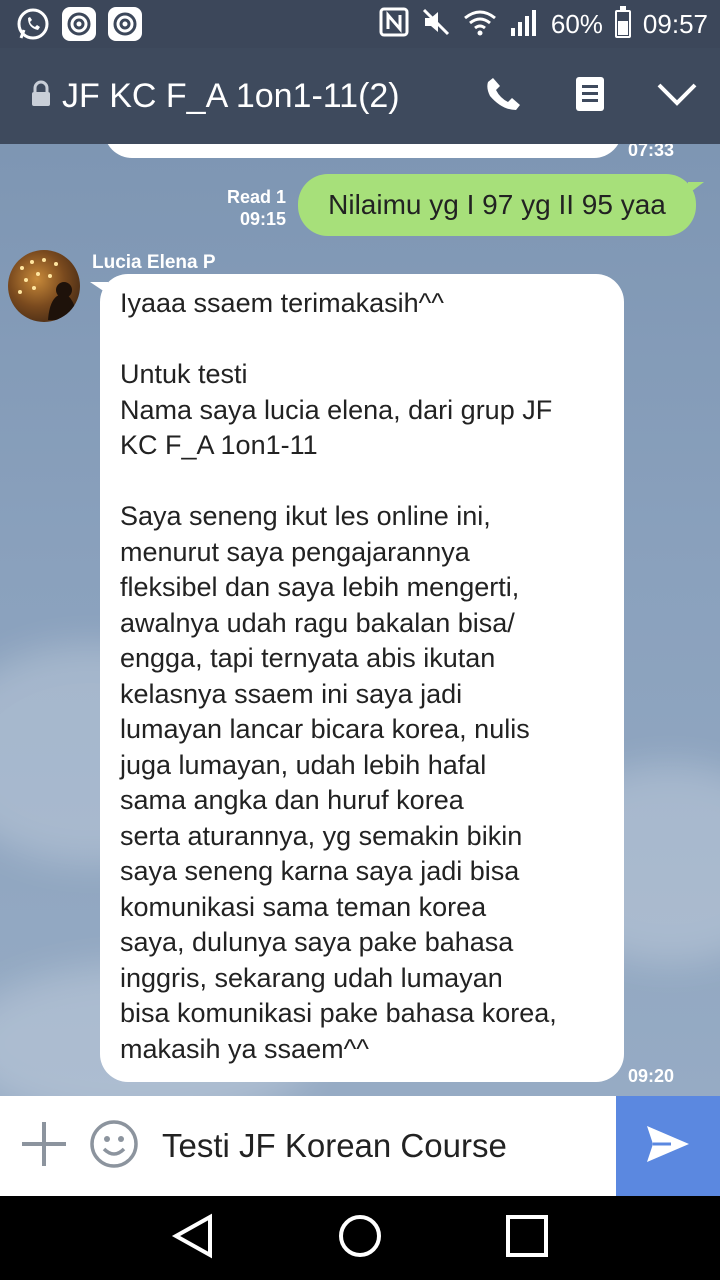 Image resolution: width=720 pixels, height=1280 pixels. I want to click on message-line: Untuk testi, so click(184, 374).